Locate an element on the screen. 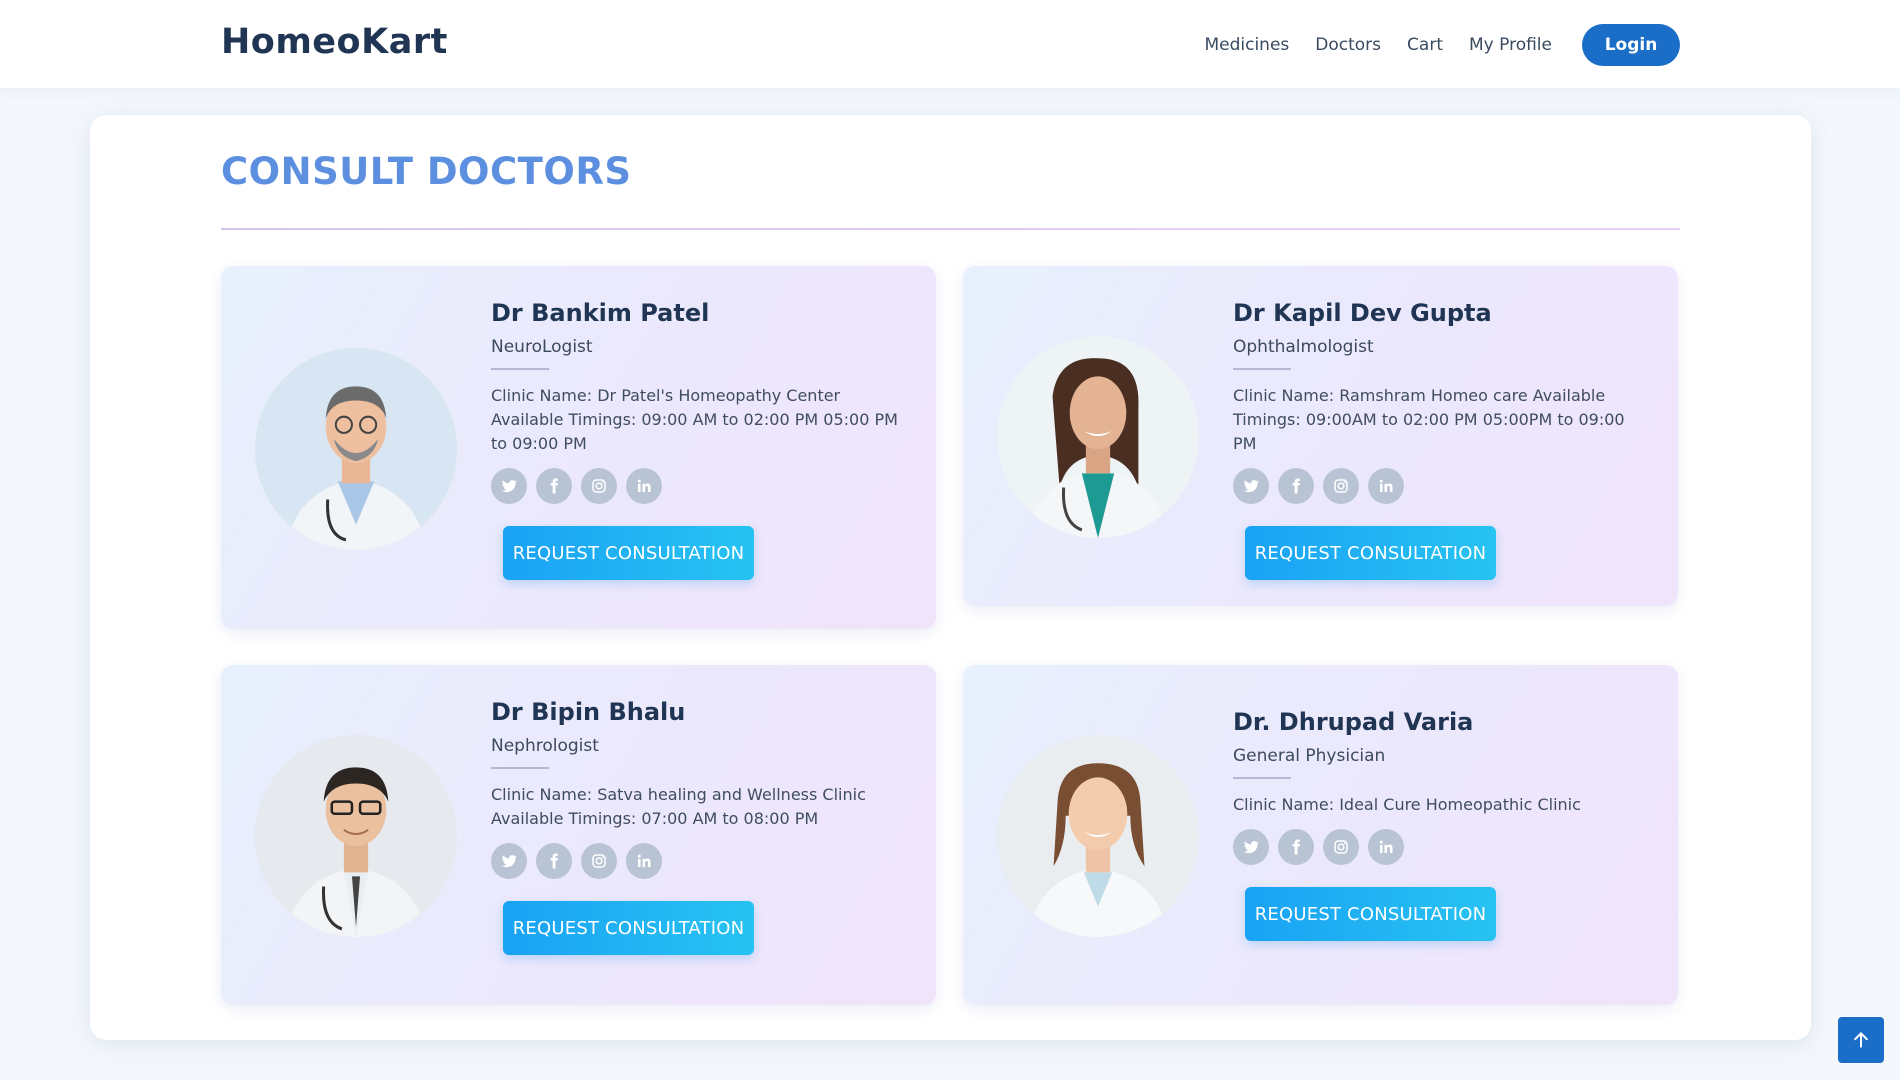  page-title: CONSULT DOCTORS is located at coordinates (426, 171).